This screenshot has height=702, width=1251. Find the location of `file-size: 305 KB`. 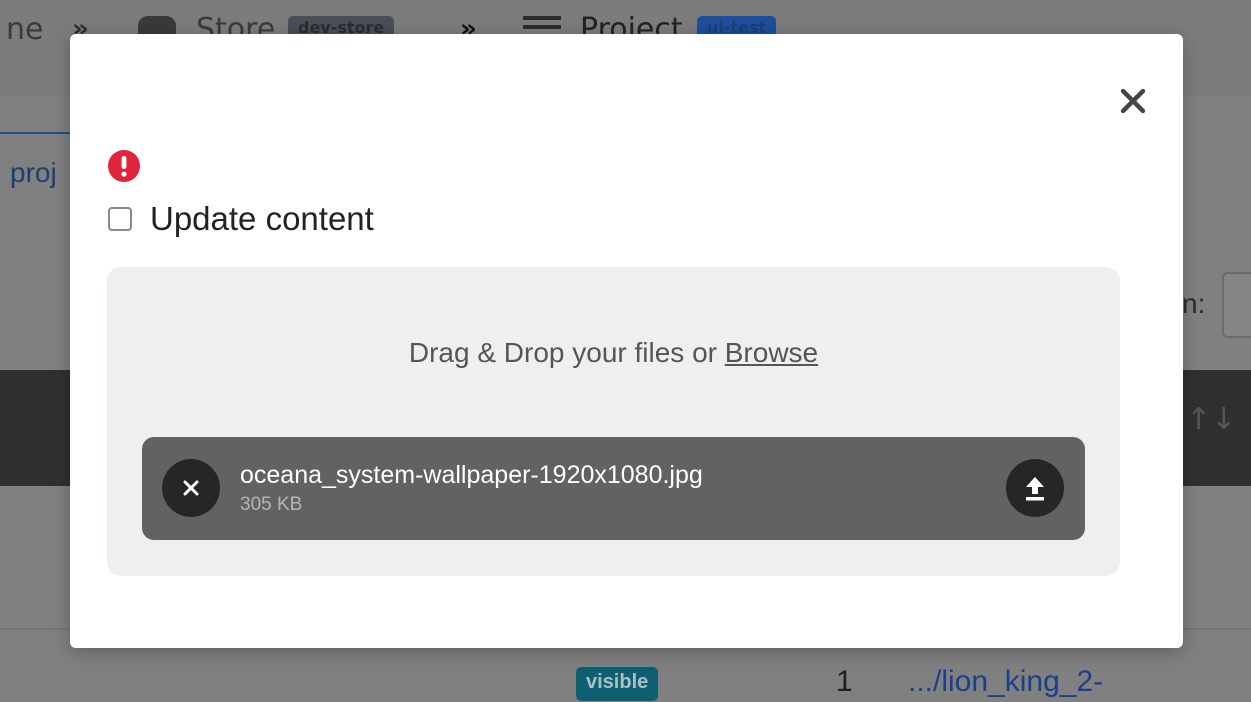

file-size: 305 KB is located at coordinates (271, 504).